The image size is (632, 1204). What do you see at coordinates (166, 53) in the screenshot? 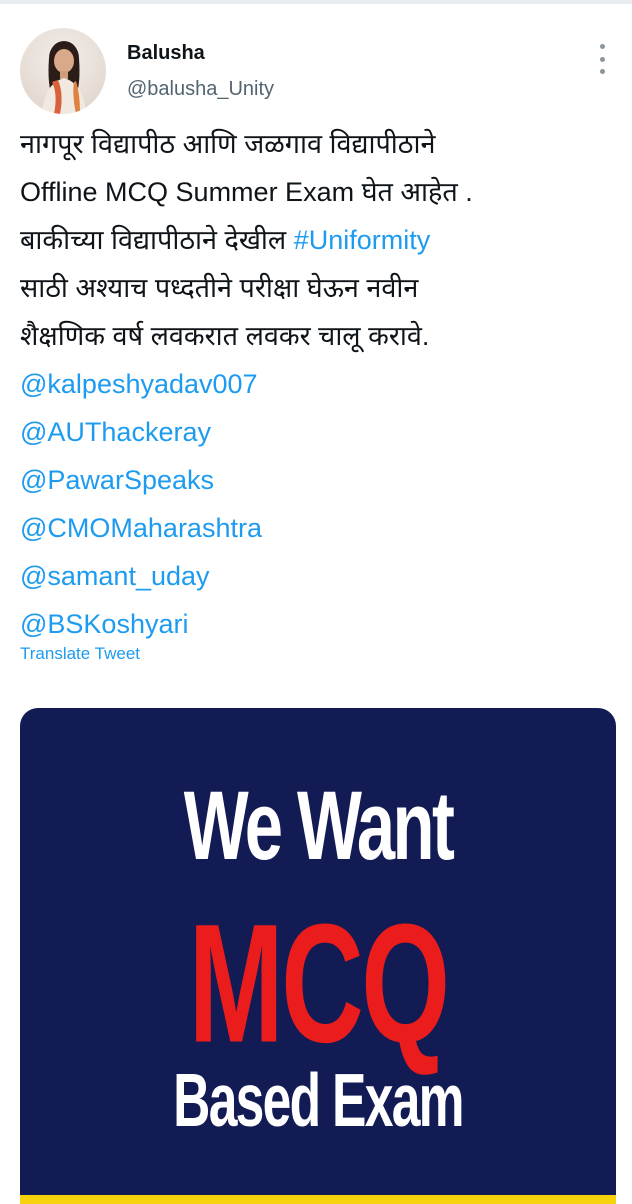
I see `author-name: Balusha` at bounding box center [166, 53].